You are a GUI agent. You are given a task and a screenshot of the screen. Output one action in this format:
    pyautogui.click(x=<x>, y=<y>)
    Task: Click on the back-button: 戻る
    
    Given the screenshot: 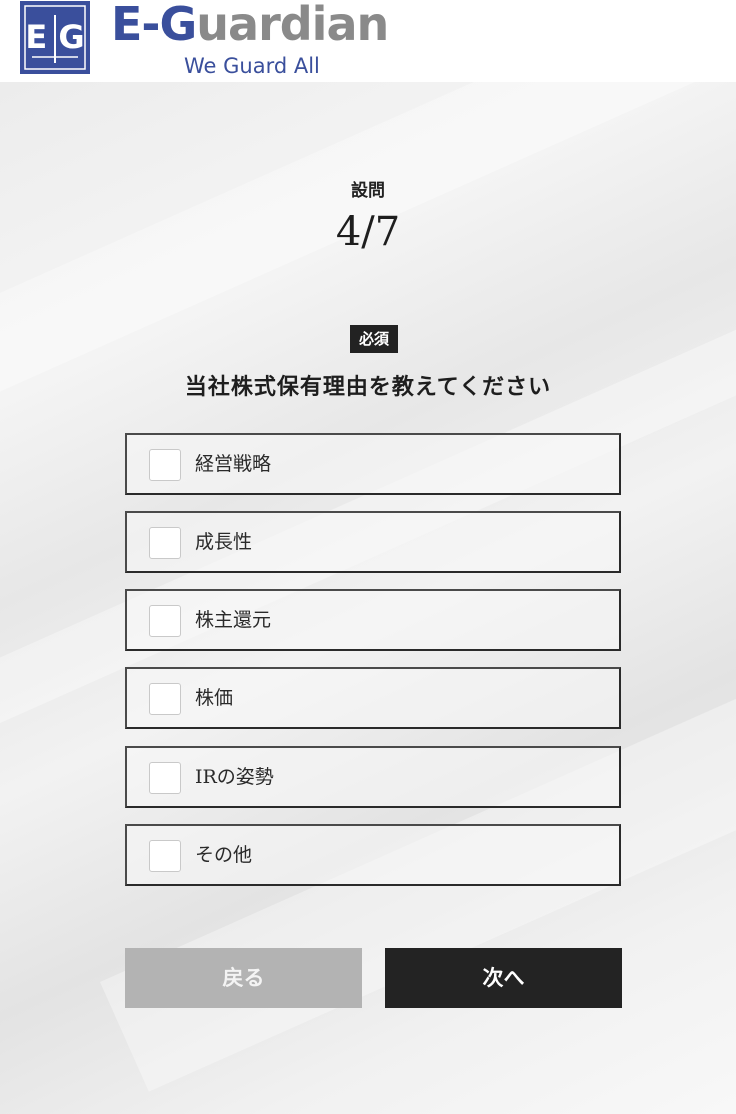 What is the action you would take?
    pyautogui.click(x=243, y=978)
    